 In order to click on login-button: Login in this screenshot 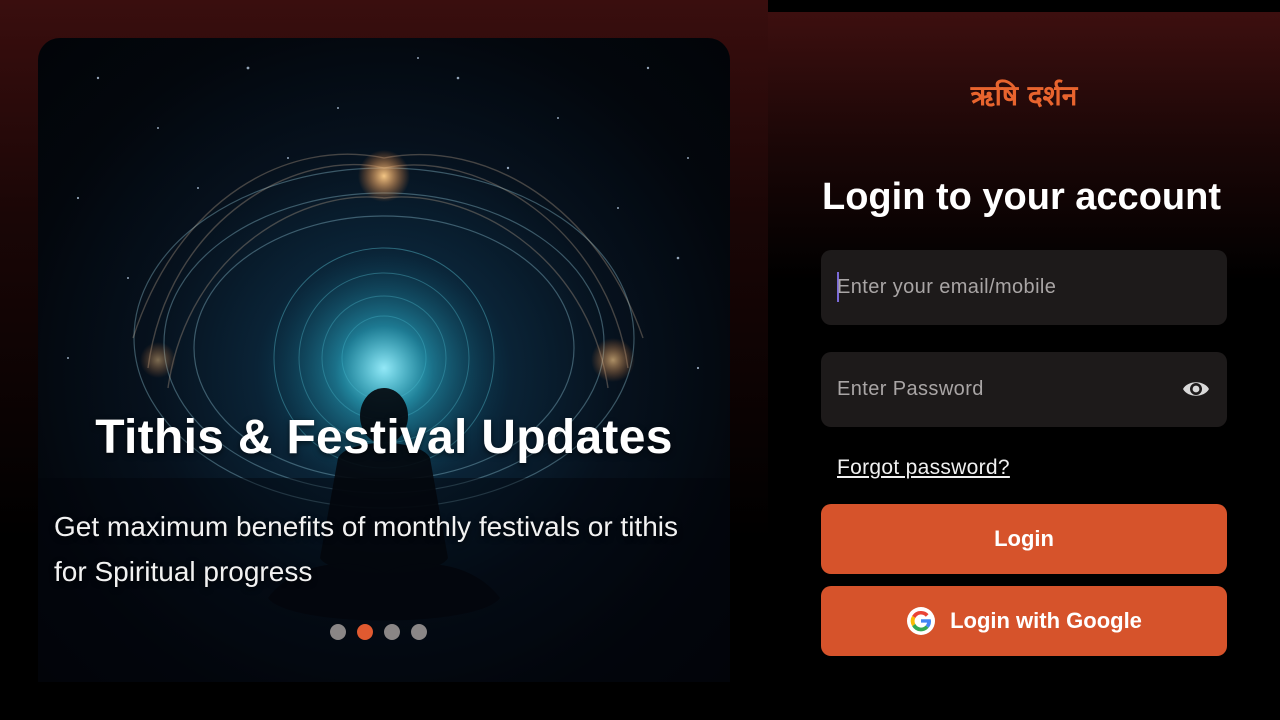, I will do `click(1024, 539)`.